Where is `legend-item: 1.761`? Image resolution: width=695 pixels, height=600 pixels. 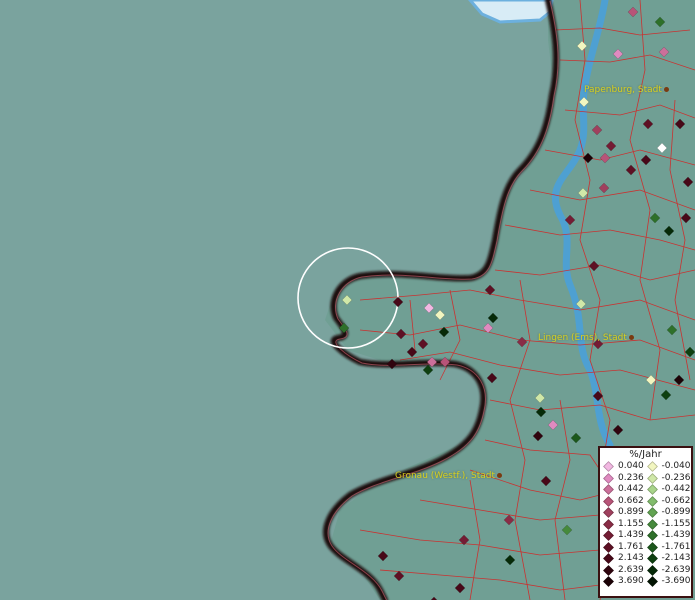 legend-item: 1.761 is located at coordinates (625, 547).